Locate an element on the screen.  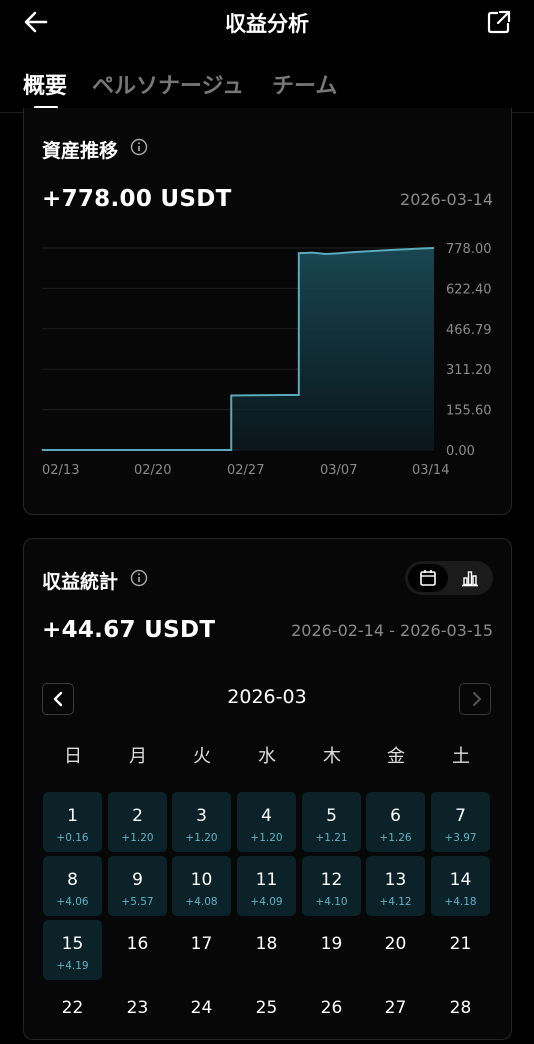
calendar-day: 8 +4.06 is located at coordinates (72, 886).